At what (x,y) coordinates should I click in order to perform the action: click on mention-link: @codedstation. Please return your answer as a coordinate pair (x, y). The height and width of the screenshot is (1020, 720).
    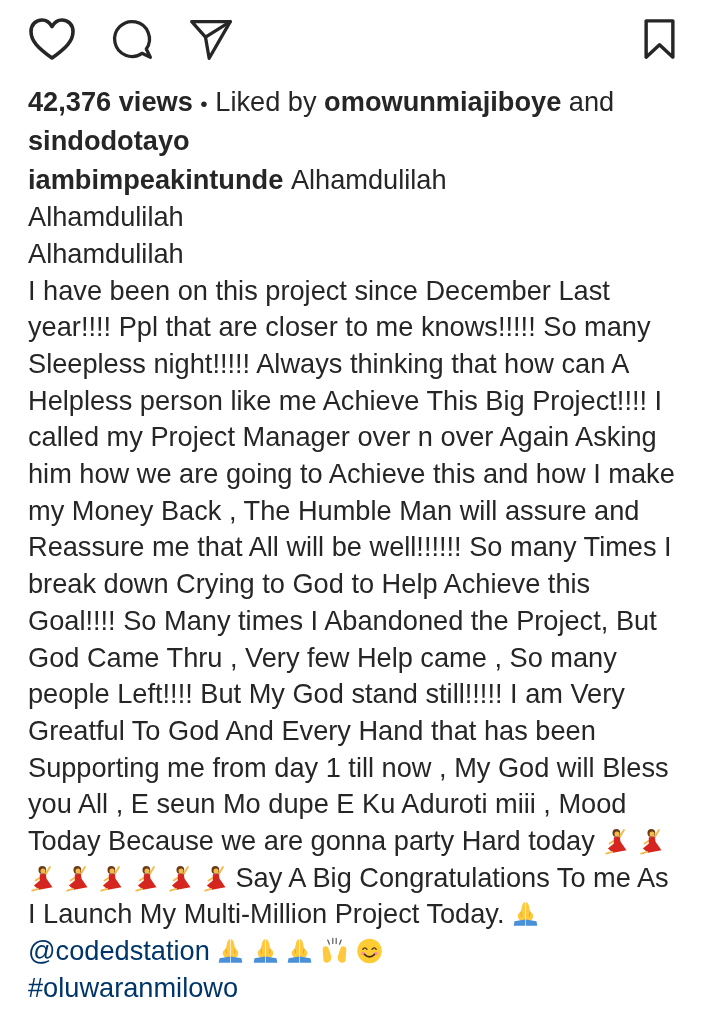
    Looking at the image, I should click on (119, 951).